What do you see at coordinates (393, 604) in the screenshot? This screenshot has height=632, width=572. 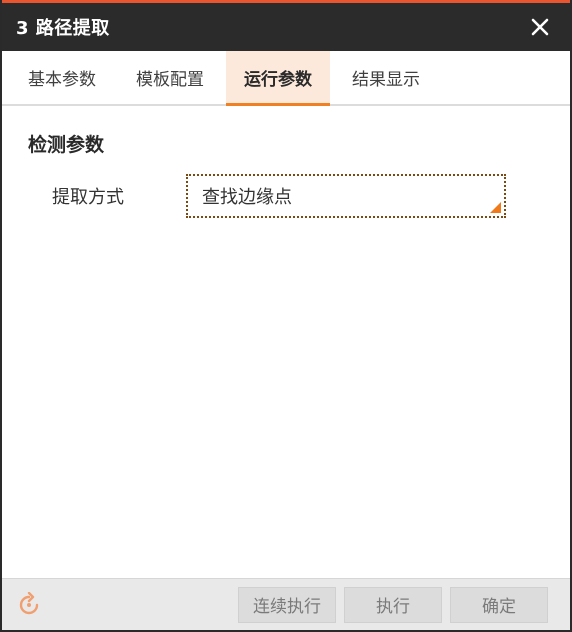 I see `execute-button: 执行` at bounding box center [393, 604].